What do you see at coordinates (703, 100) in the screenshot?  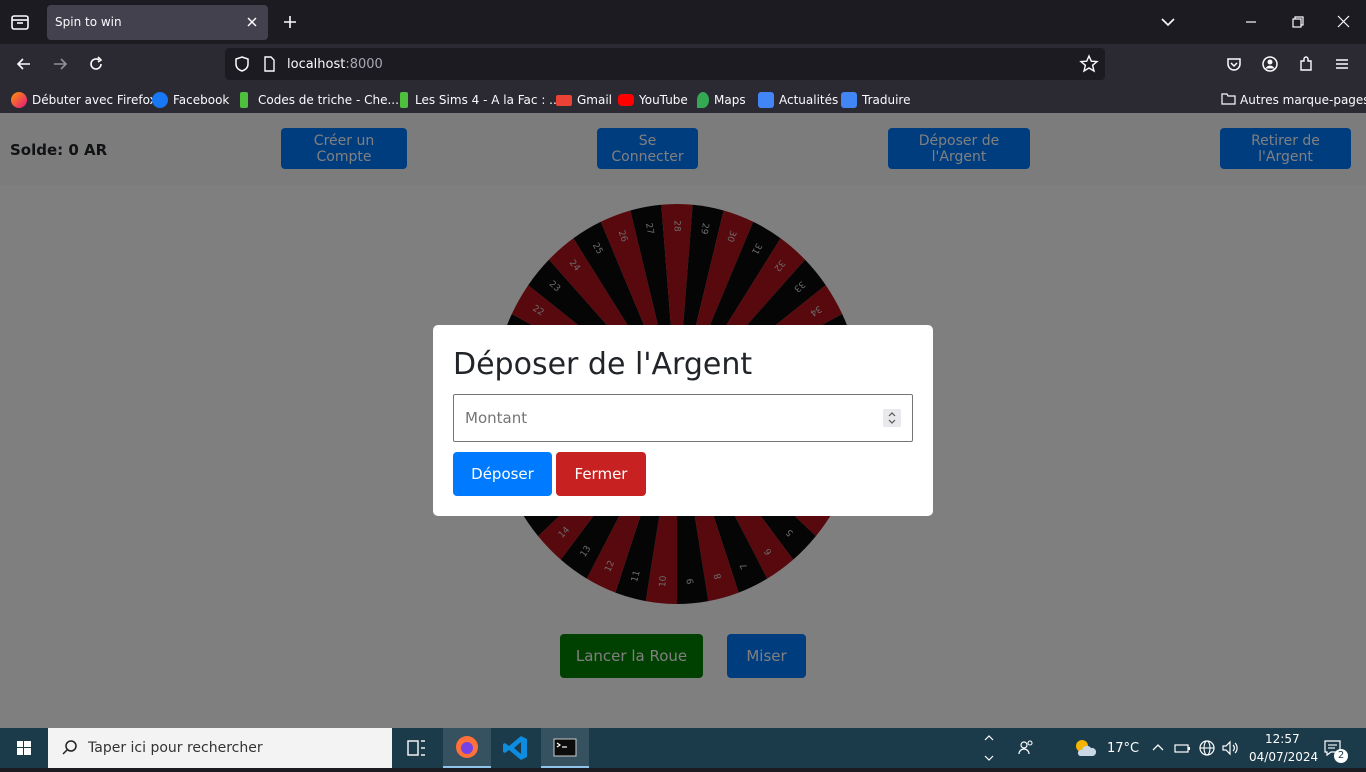 I see `maps-icon` at bounding box center [703, 100].